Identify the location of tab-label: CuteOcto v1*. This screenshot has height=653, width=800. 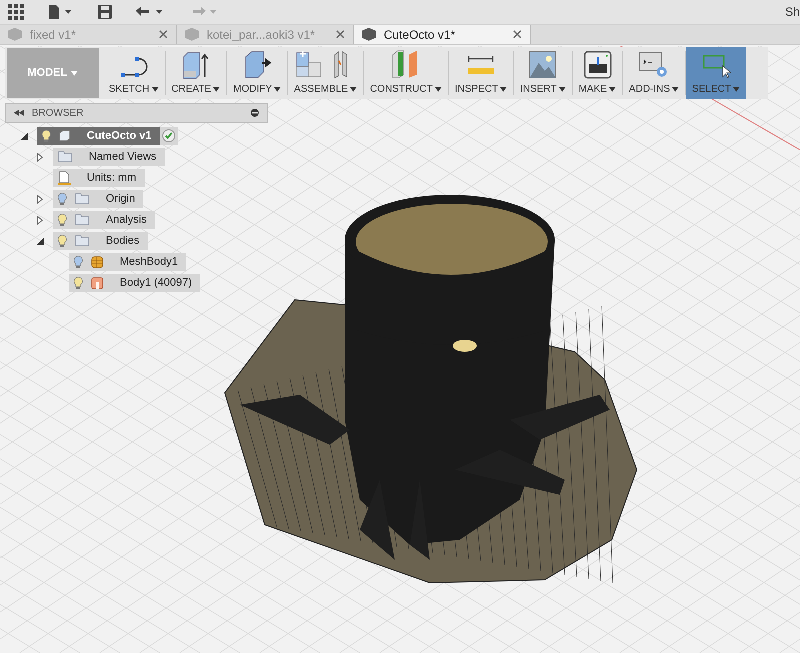
(420, 35).